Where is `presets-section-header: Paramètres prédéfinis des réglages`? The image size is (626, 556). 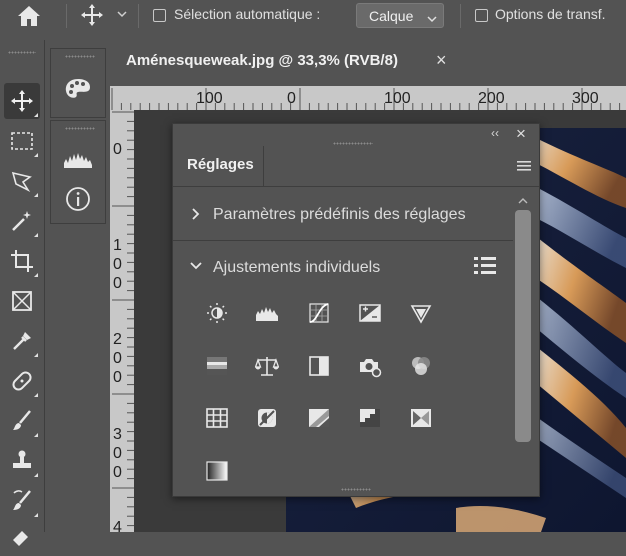 presets-section-header: Paramètres prédéfinis des réglages is located at coordinates (343, 216).